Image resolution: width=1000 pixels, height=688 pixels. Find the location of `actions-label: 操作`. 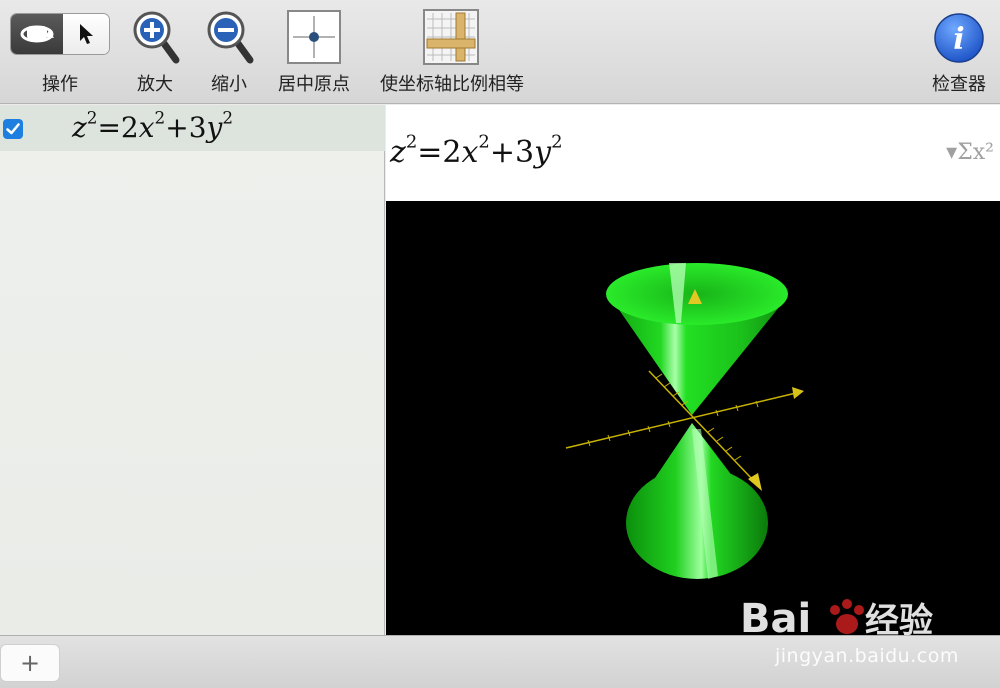

actions-label: 操作 is located at coordinates (60, 84).